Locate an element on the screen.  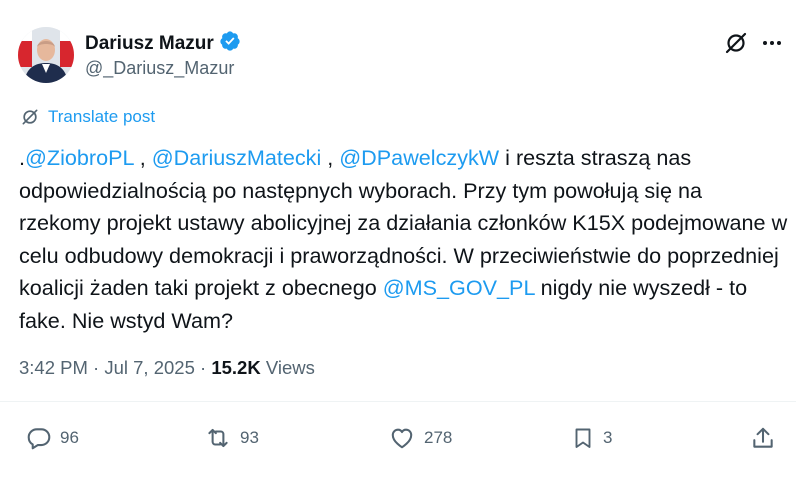
post-meta: 3:42 PM · Jul 7, 2025 · 15.2K Views is located at coordinates (167, 368).